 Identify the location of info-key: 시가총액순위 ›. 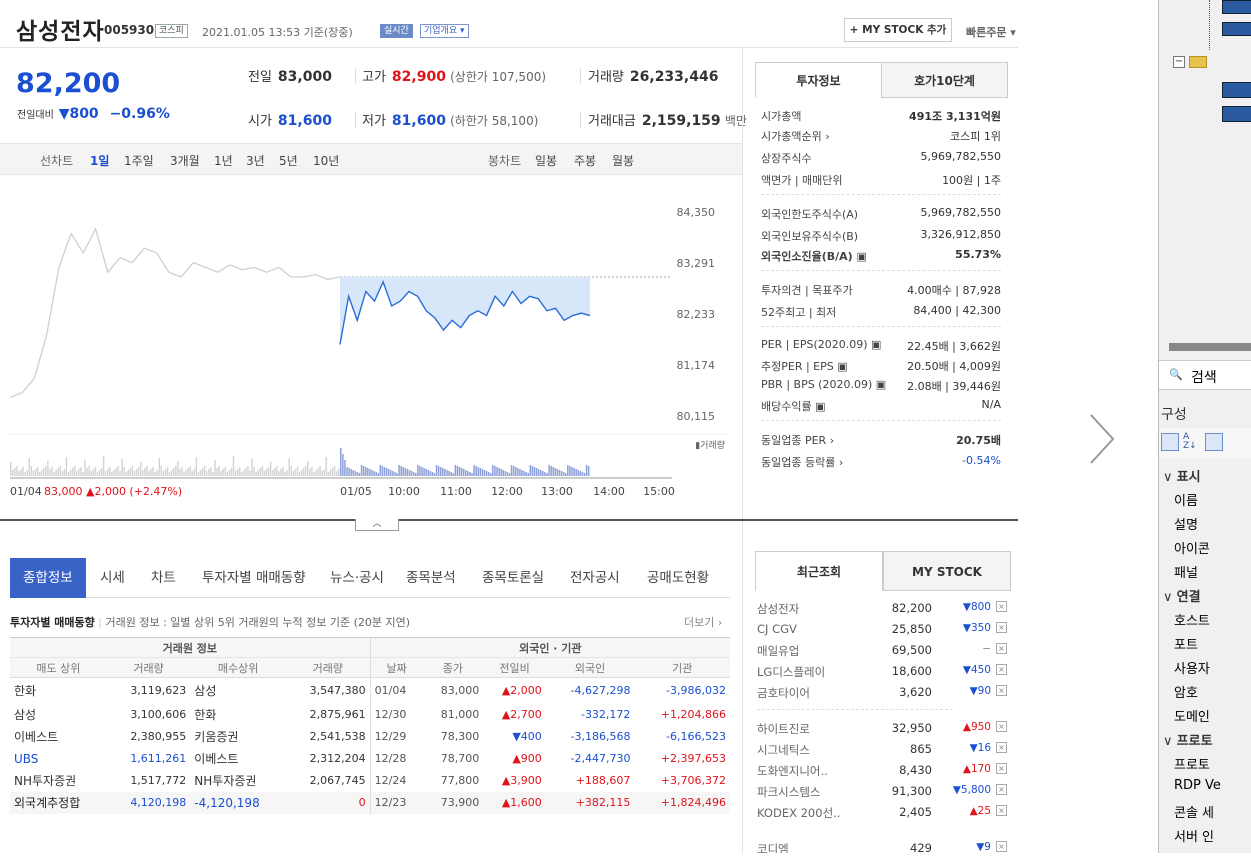
(795, 136).